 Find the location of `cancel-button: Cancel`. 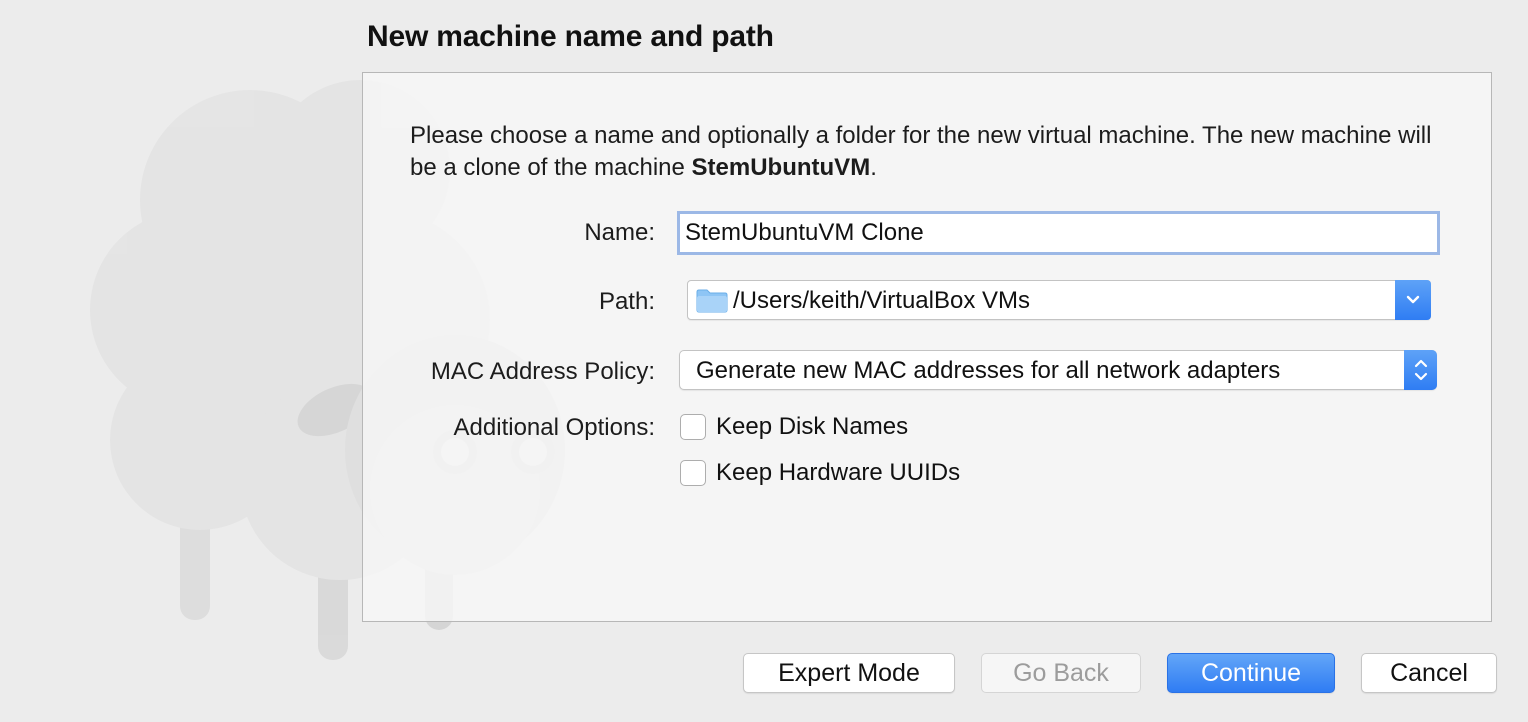

cancel-button: Cancel is located at coordinates (1429, 673).